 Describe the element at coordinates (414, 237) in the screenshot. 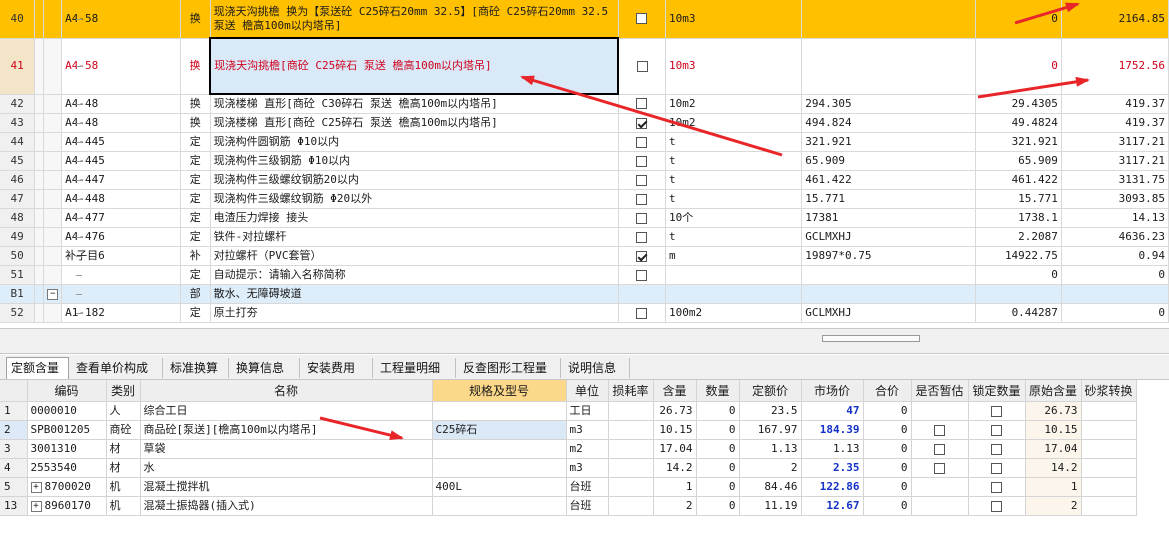

I see `item-name: 铁件-对拉螺杆` at that location.